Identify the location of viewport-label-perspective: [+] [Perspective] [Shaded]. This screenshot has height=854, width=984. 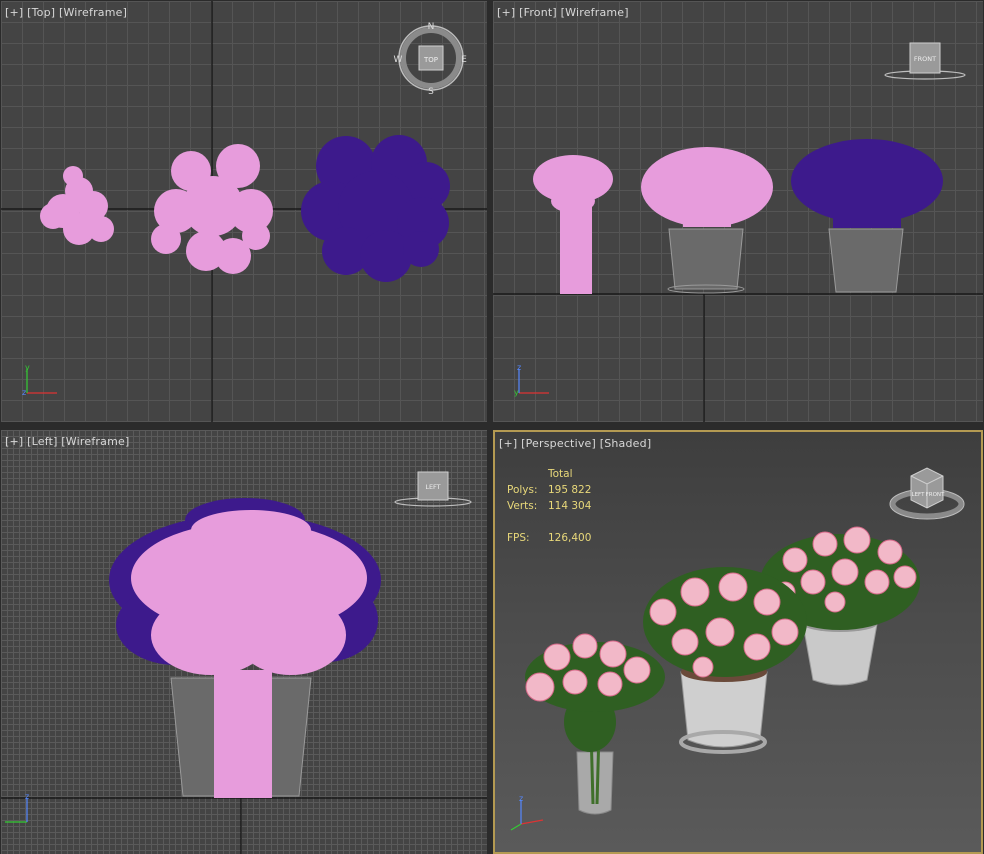
(575, 443).